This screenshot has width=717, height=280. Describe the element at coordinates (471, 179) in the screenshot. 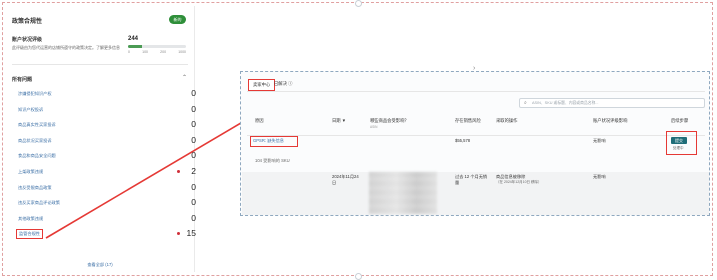

I see `risk-value: 过去 12 个月无销量` at that location.